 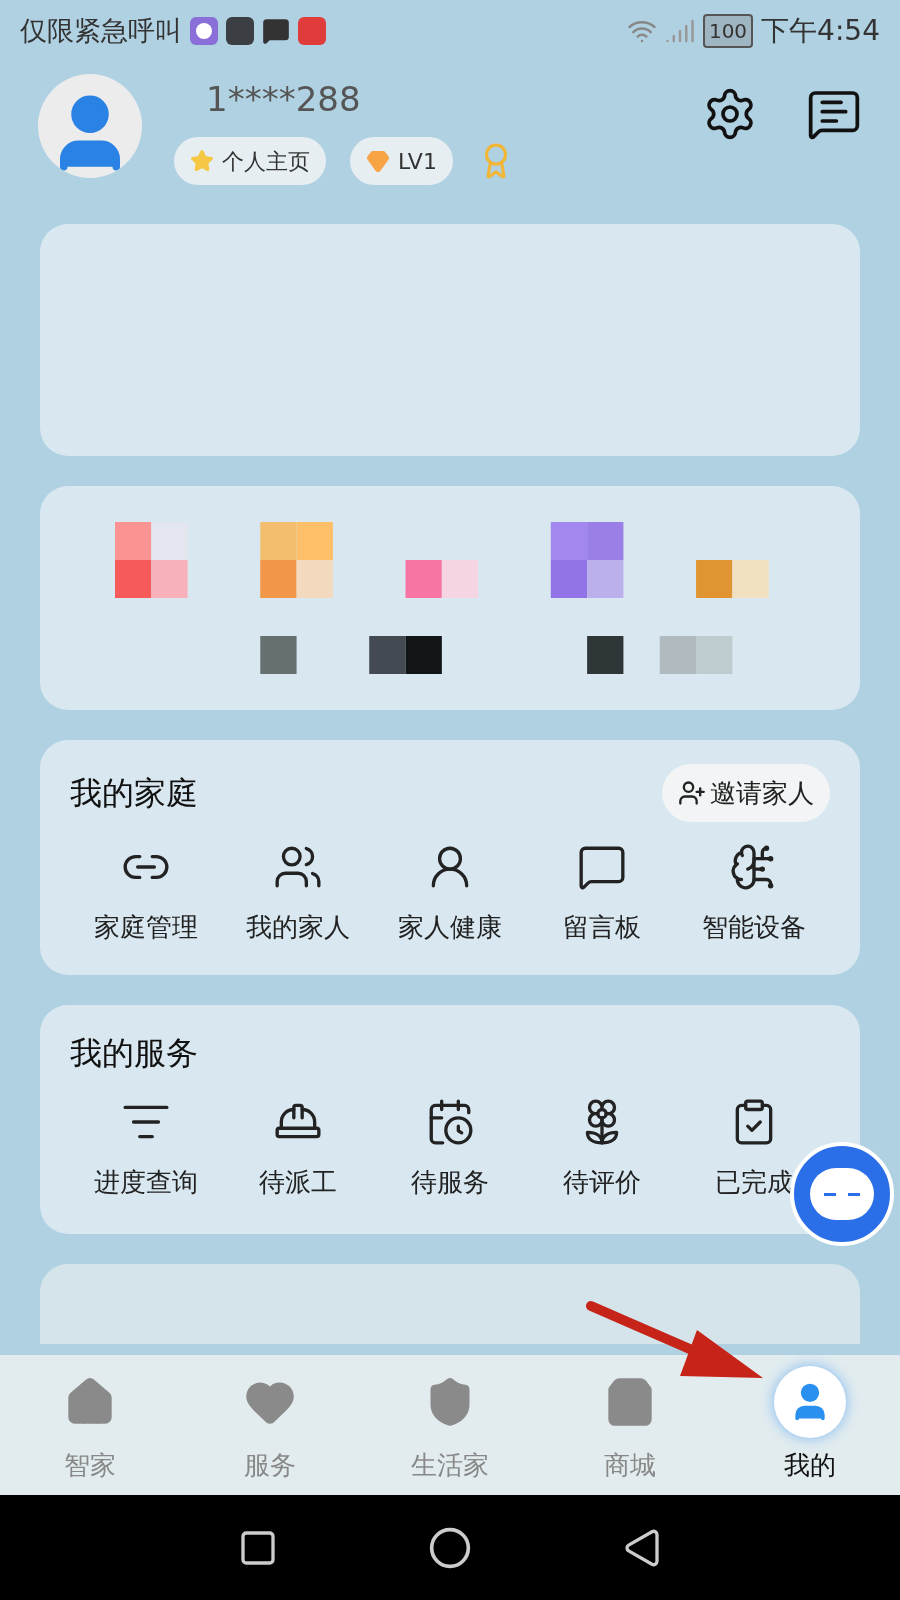 What do you see at coordinates (450, 927) in the screenshot?
I see `item-label: 家人健康` at bounding box center [450, 927].